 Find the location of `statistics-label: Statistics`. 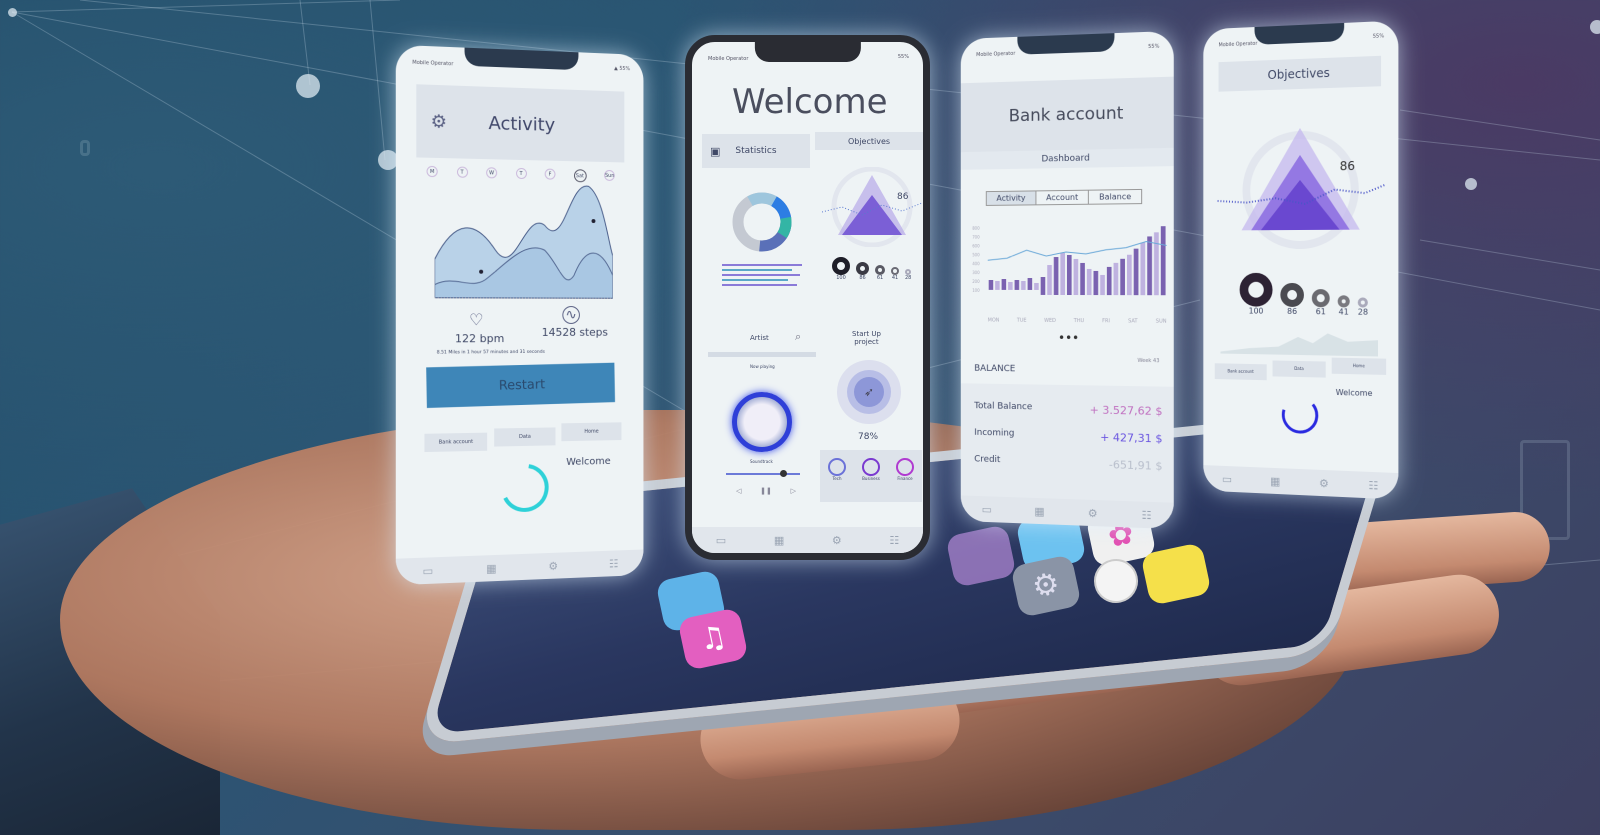

statistics-label: Statistics is located at coordinates (756, 151).